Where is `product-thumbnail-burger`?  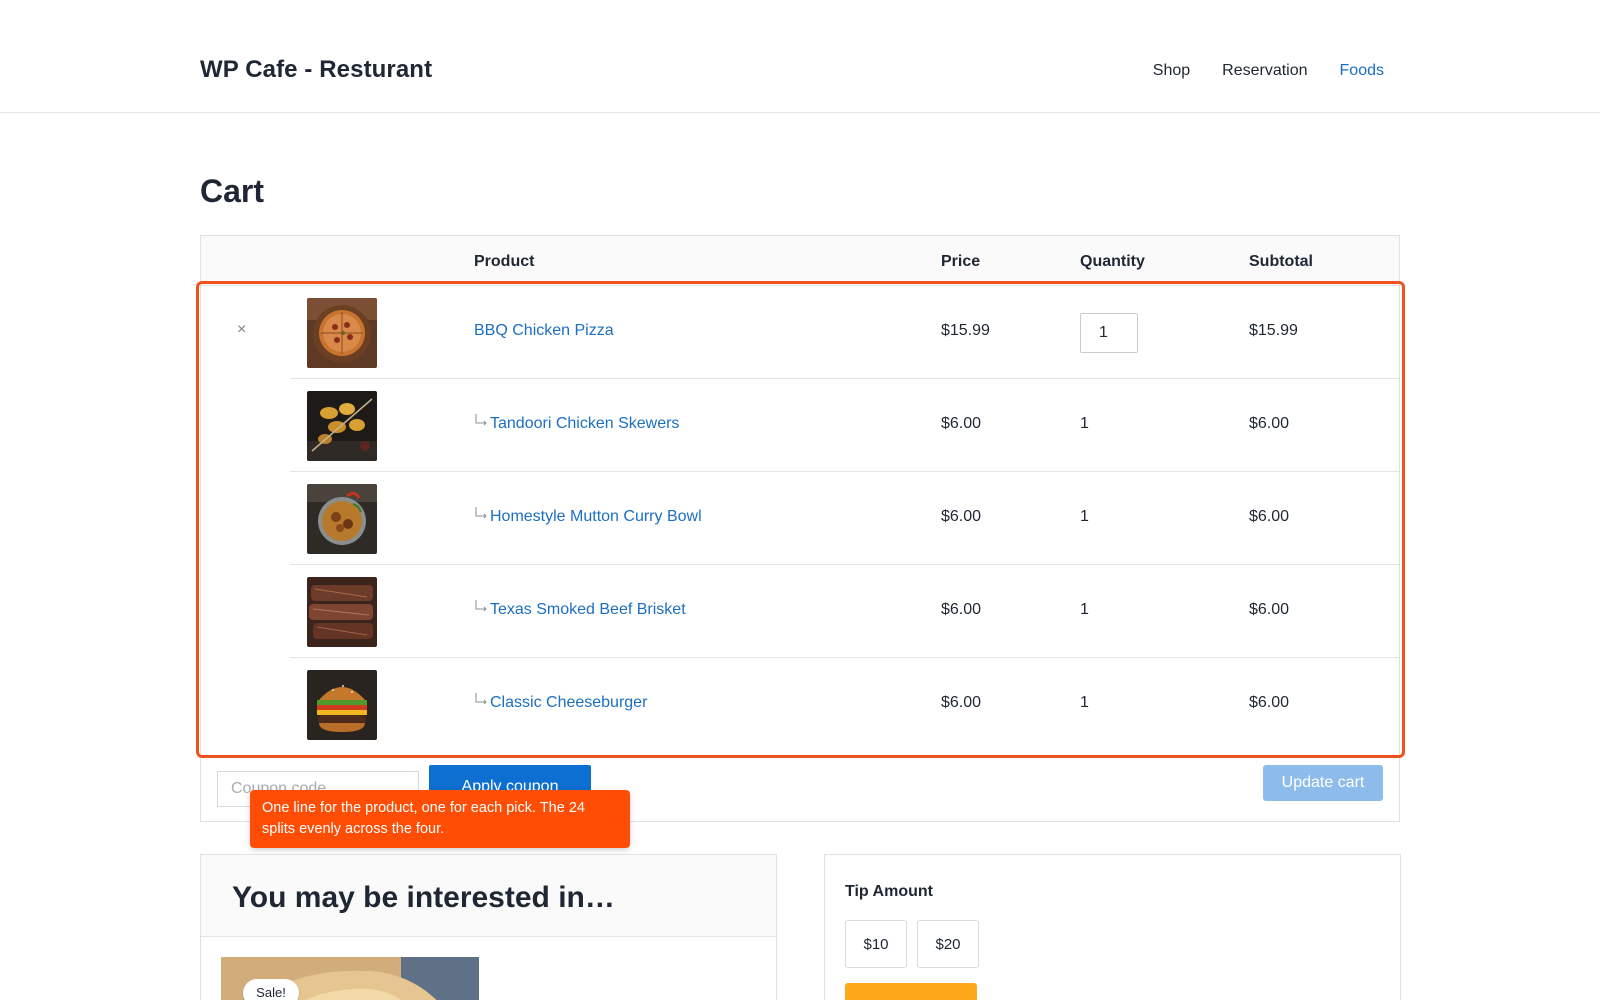
product-thumbnail-burger is located at coordinates (342, 705).